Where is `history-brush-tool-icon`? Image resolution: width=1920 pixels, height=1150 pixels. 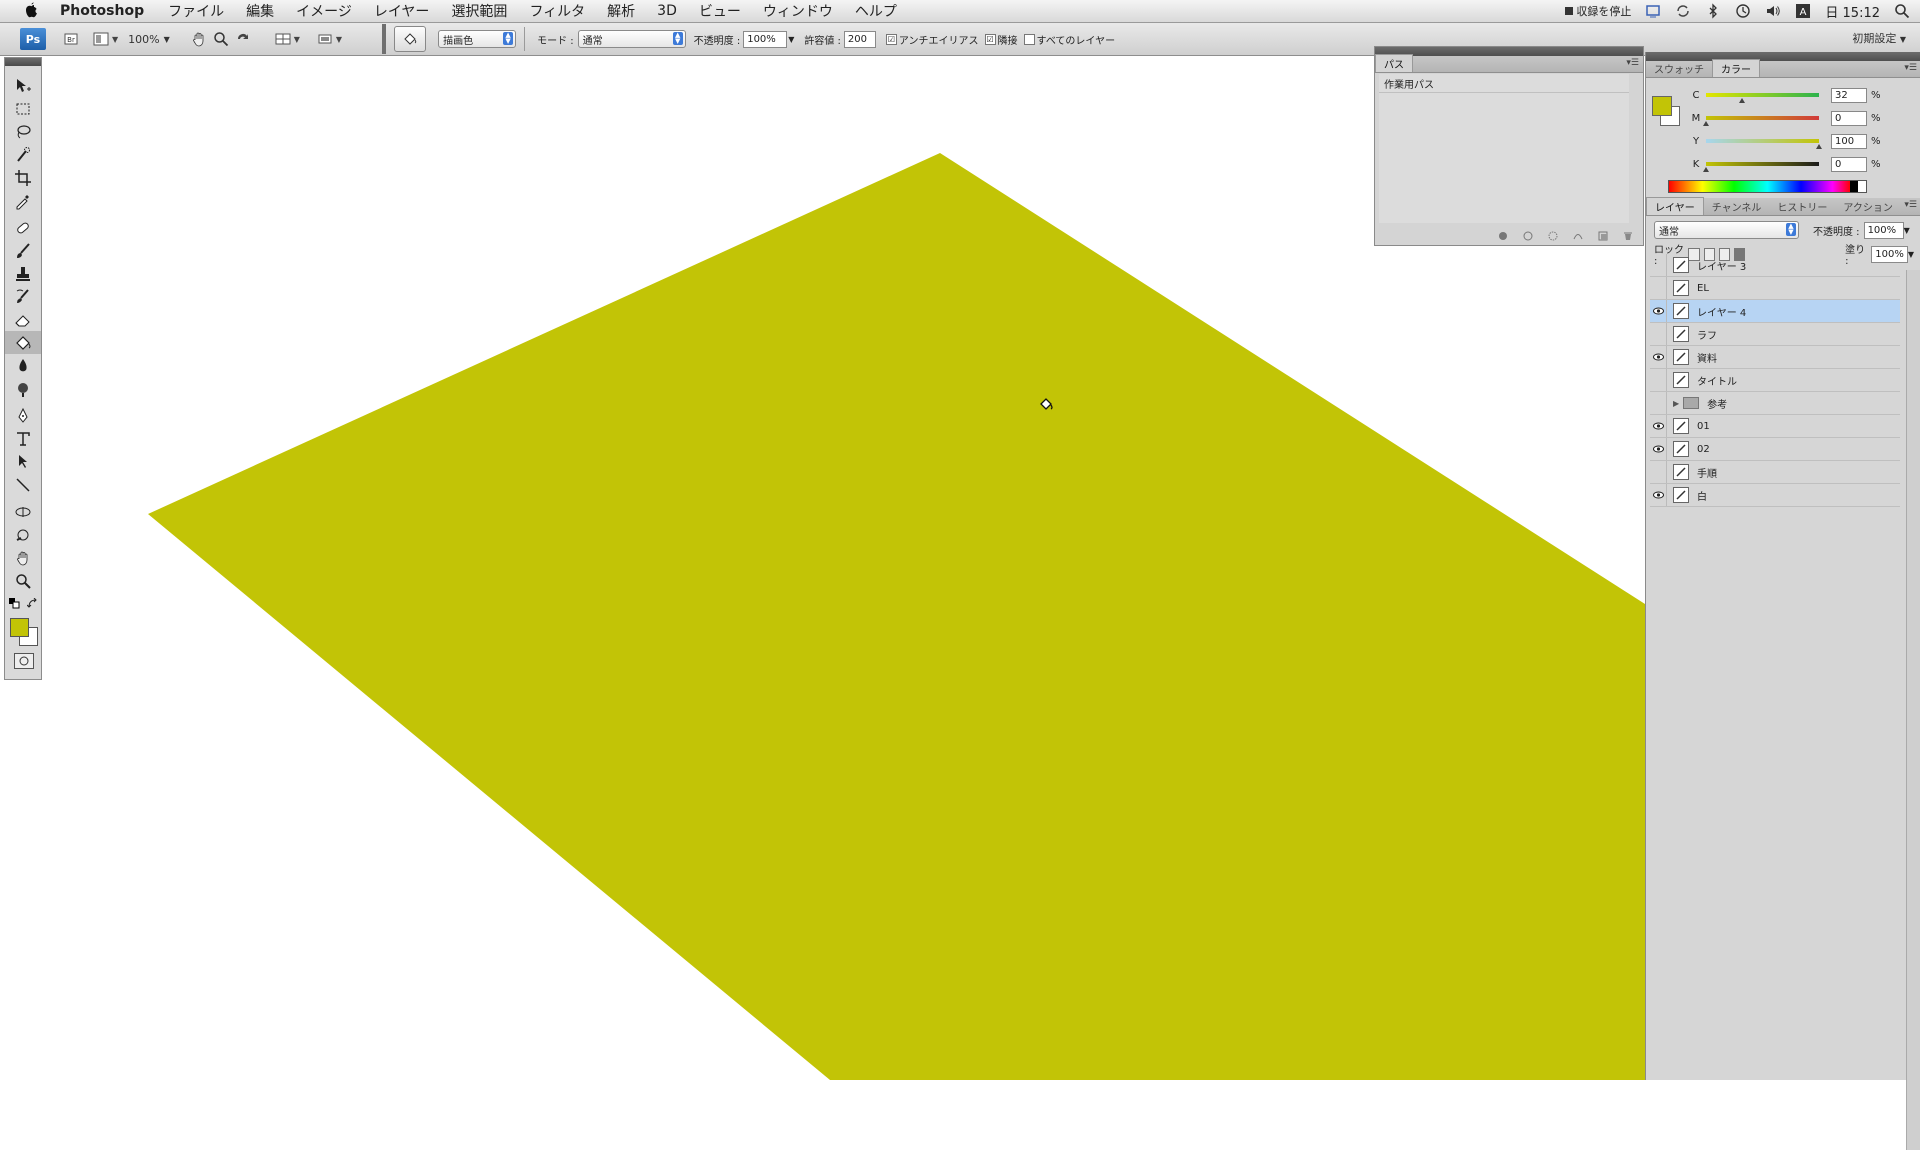 history-brush-tool-icon is located at coordinates (23, 296).